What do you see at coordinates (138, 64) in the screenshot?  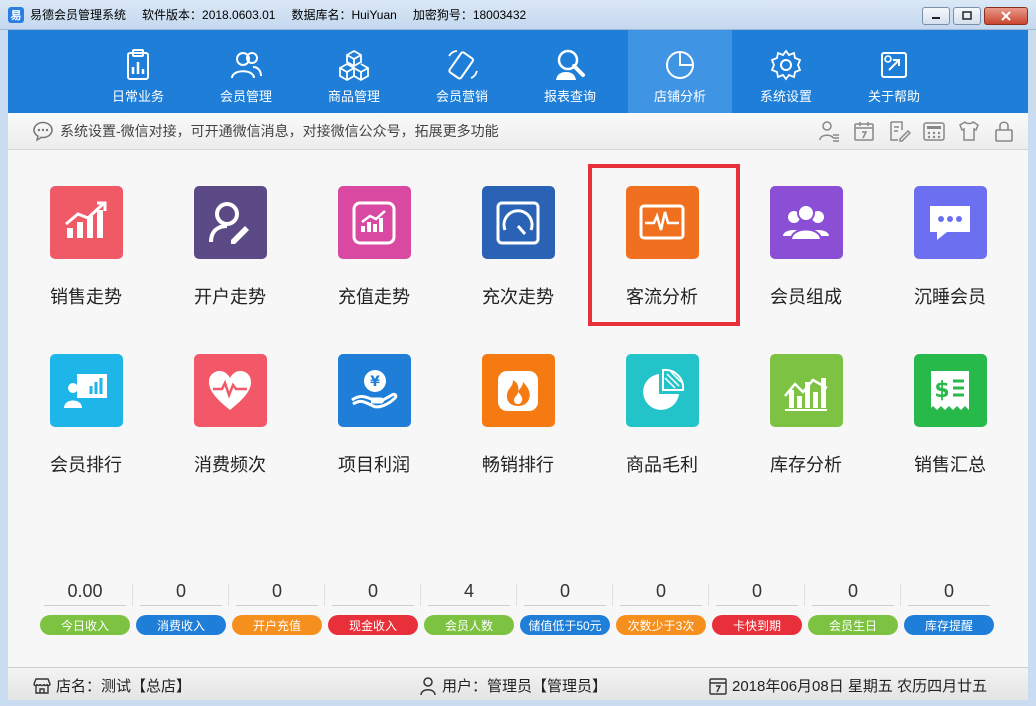 I see `clipboard-chart-icon` at bounding box center [138, 64].